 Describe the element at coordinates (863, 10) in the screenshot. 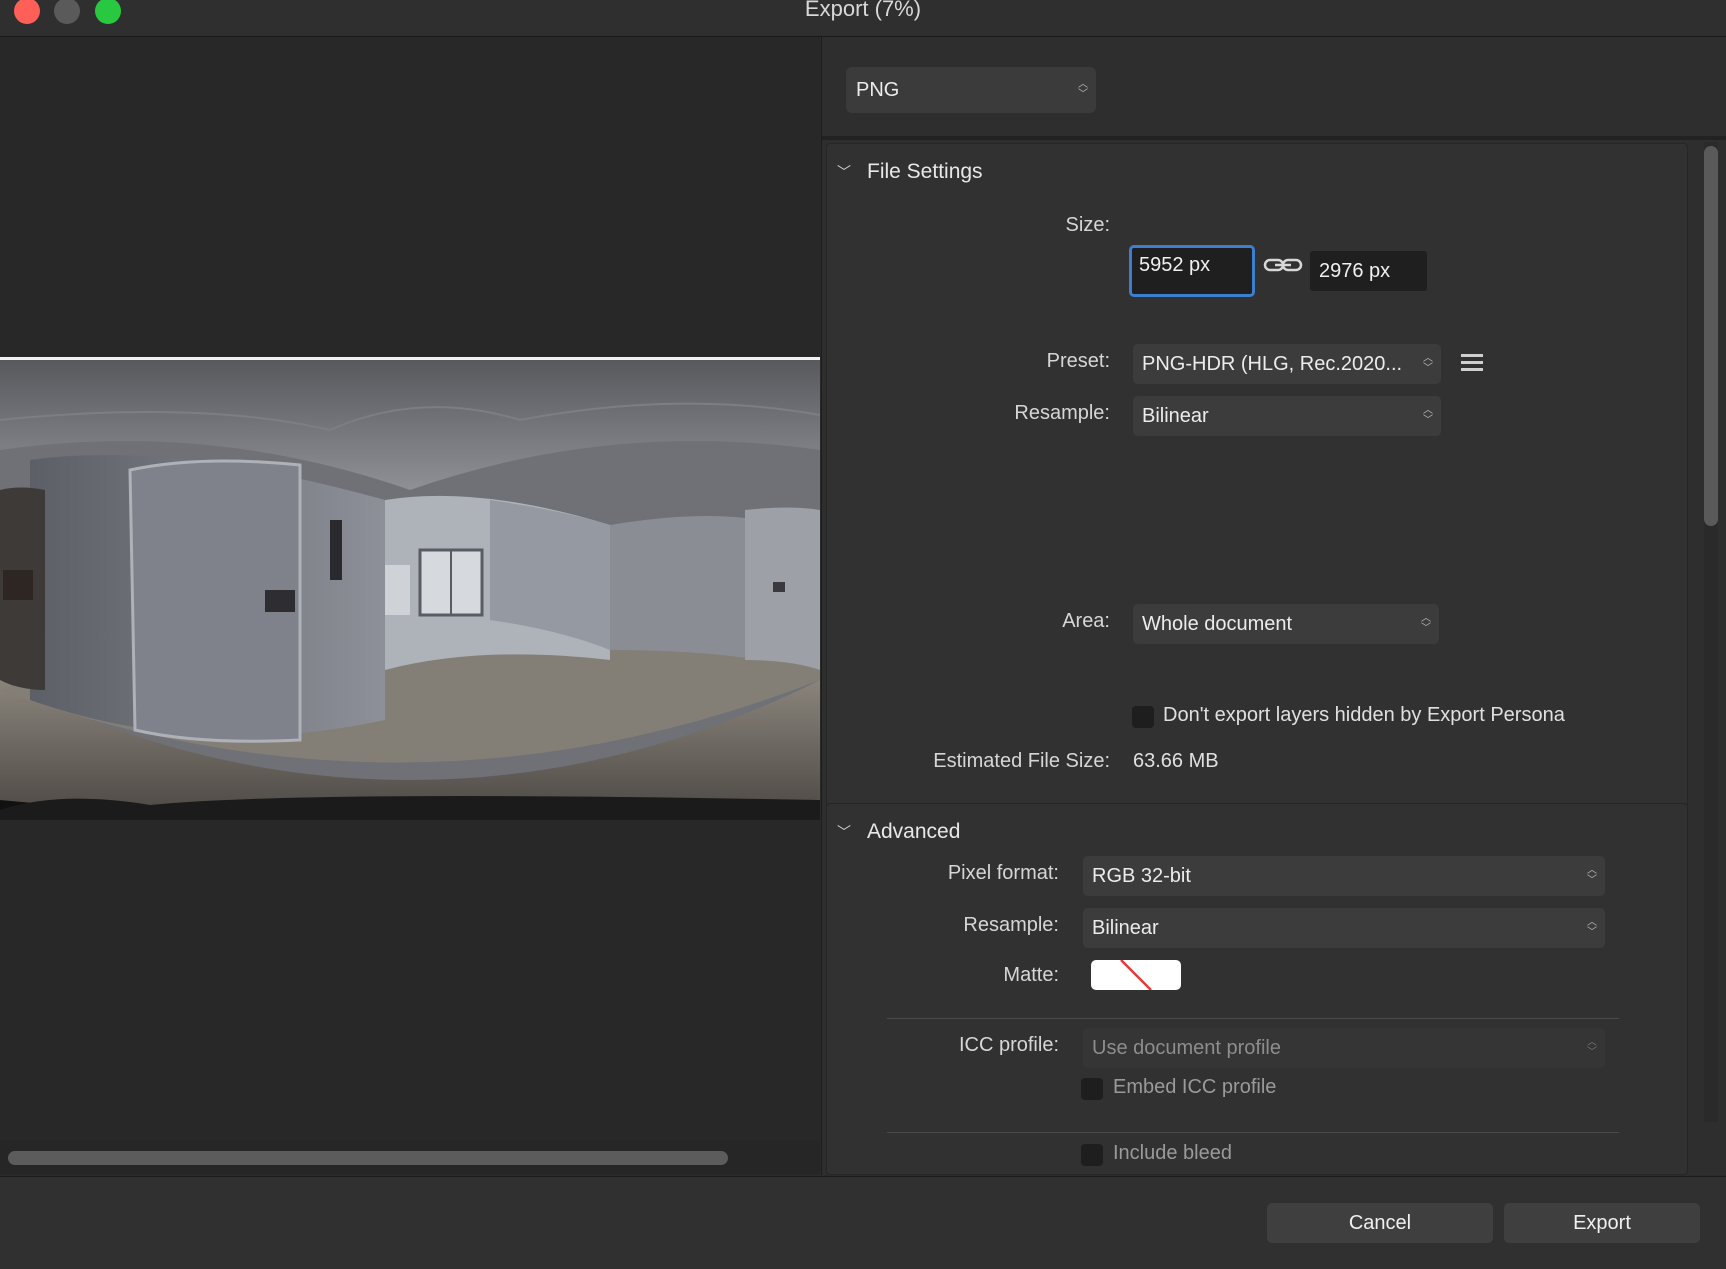

I see `window-title: Export (7%)` at that location.